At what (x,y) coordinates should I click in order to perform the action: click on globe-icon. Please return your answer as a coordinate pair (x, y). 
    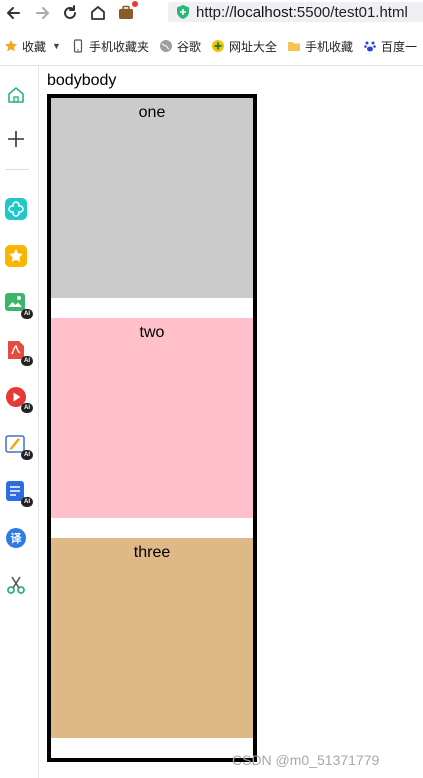
    Looking at the image, I should click on (165, 46).